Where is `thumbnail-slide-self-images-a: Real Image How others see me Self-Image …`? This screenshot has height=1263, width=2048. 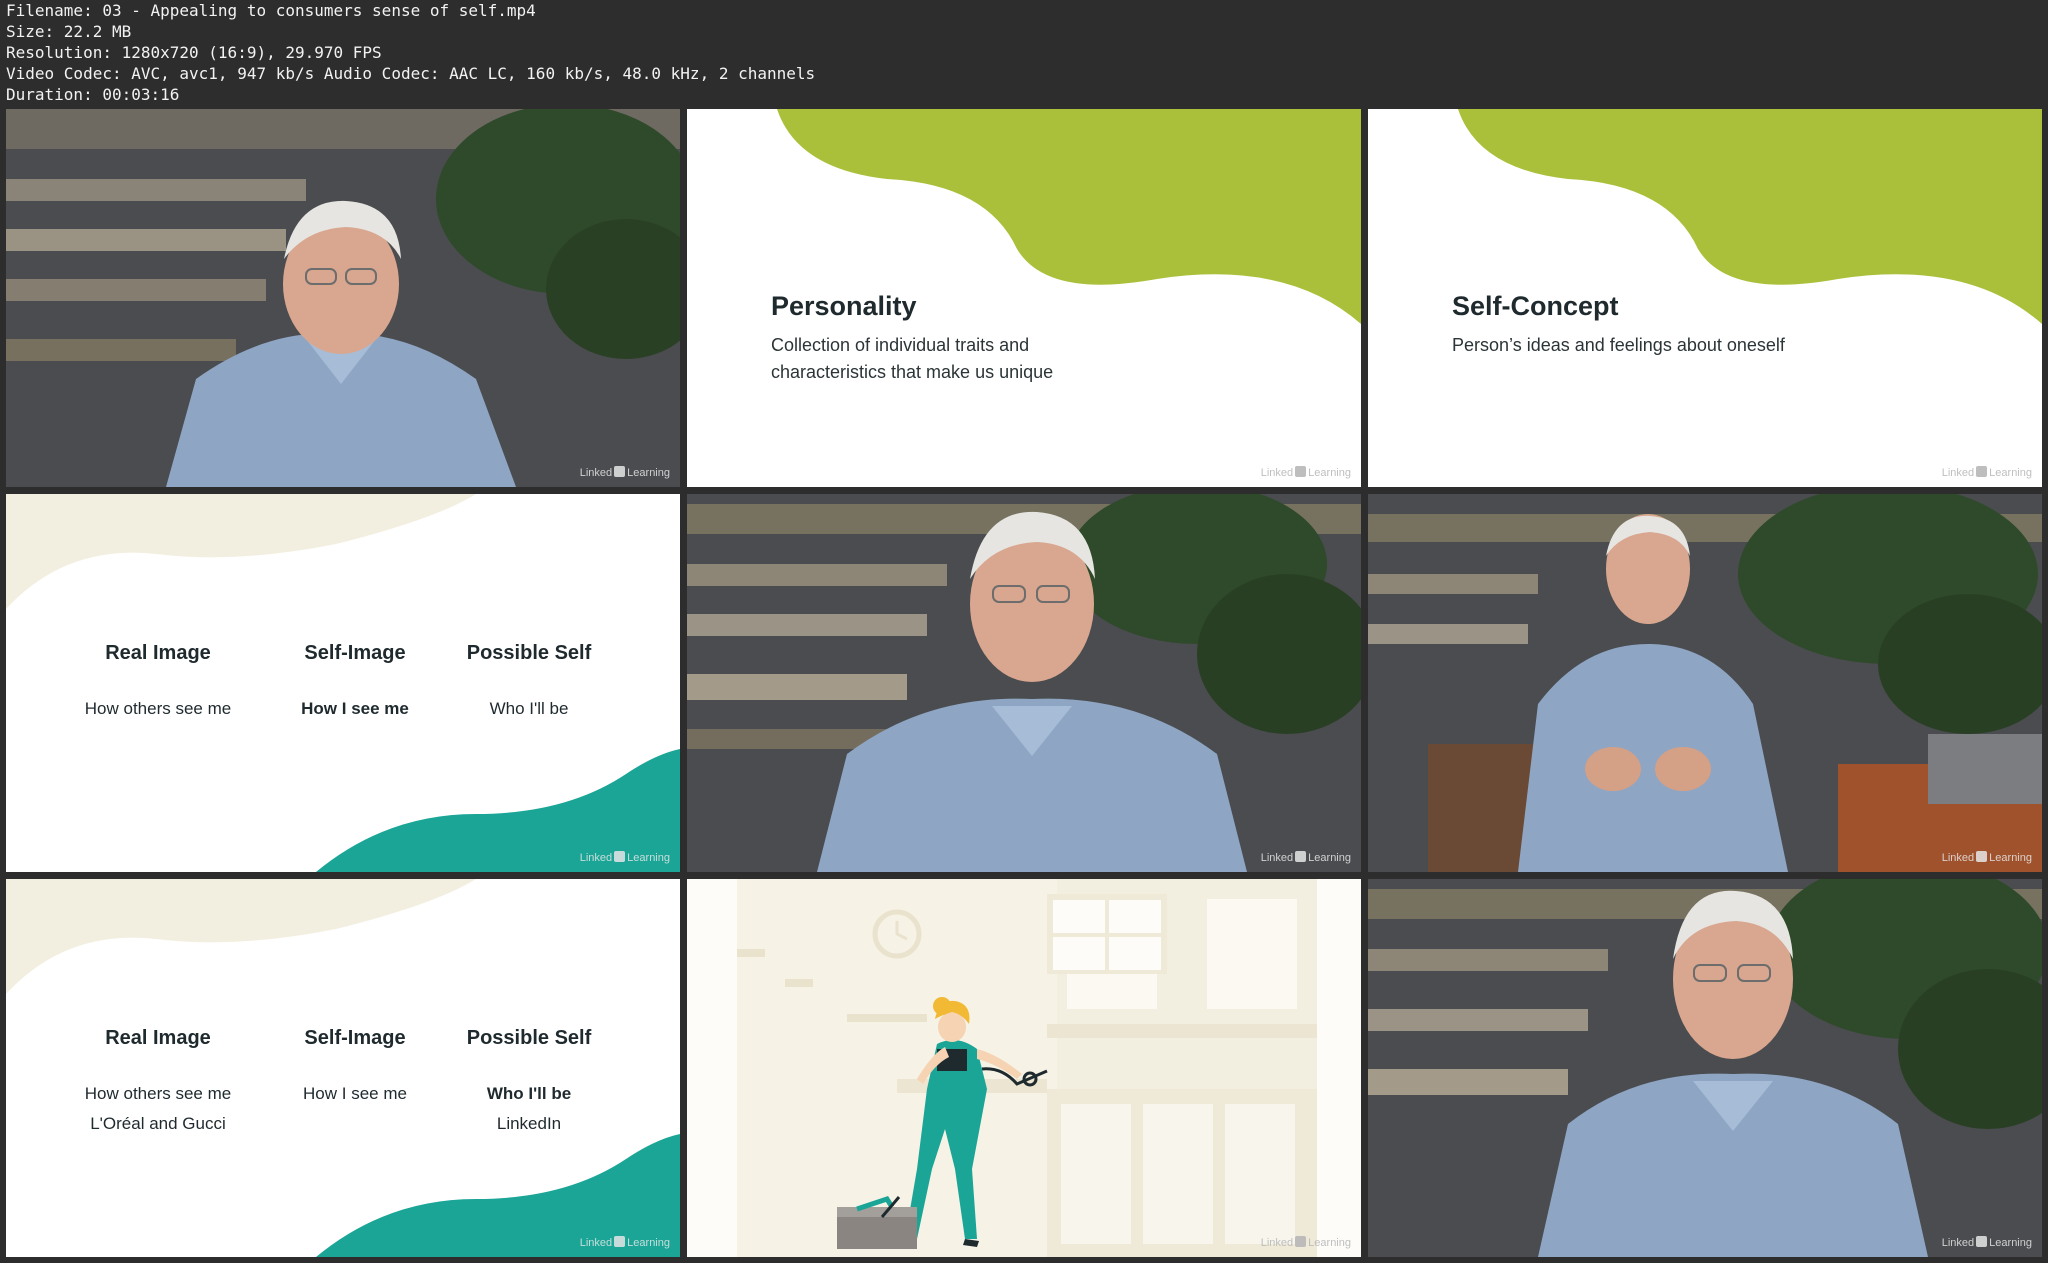
thumbnail-slide-self-images-a: Real Image How others see me Self-Image … is located at coordinates (343, 683).